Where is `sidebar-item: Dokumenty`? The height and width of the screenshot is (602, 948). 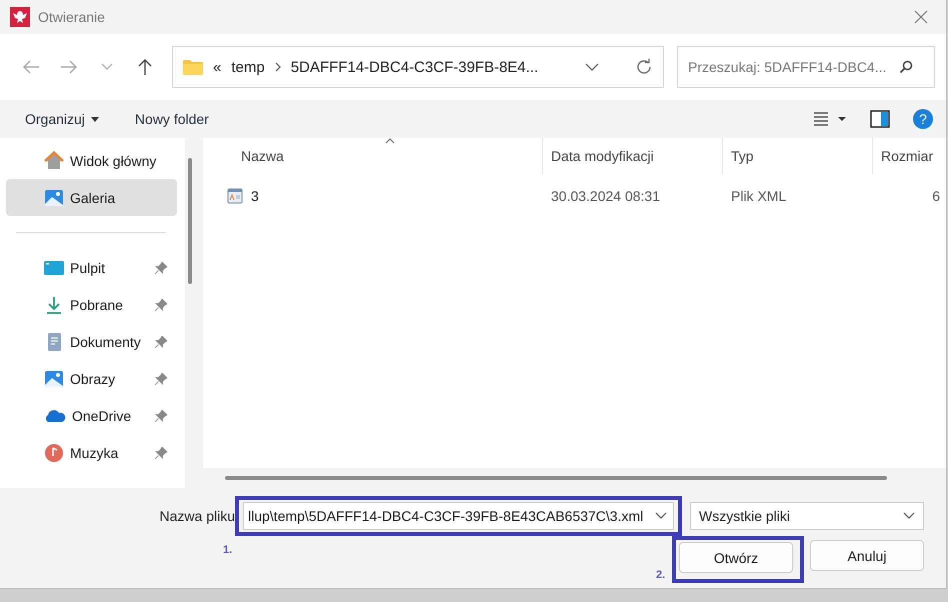 sidebar-item: Dokumenty is located at coordinates (91, 341).